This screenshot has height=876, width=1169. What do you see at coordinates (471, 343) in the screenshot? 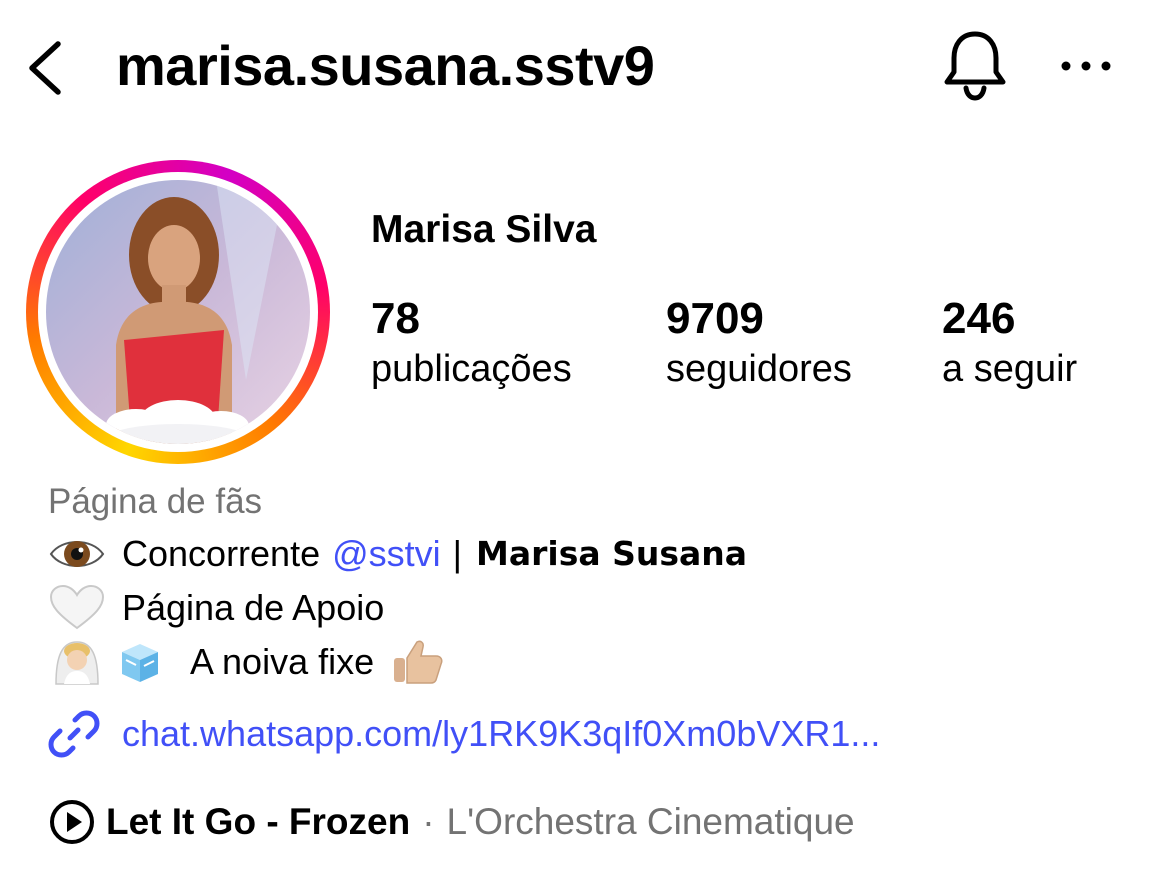
I see `stat-posts: 78 publicações` at bounding box center [471, 343].